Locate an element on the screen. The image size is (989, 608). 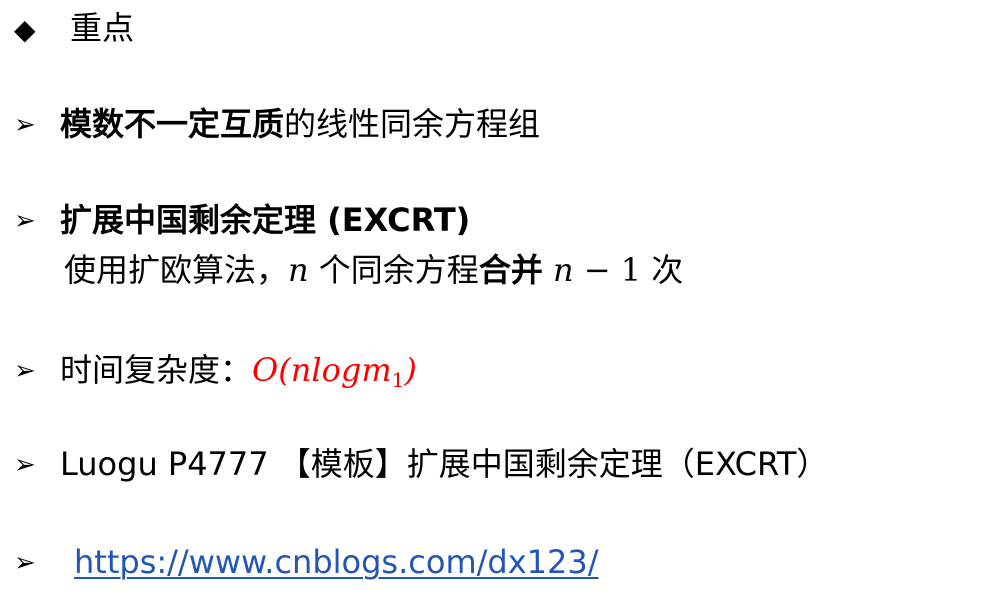
list-item-excrt: ➢ 扩展中国剩余定理 (EXCRT) is located at coordinates (242, 220).